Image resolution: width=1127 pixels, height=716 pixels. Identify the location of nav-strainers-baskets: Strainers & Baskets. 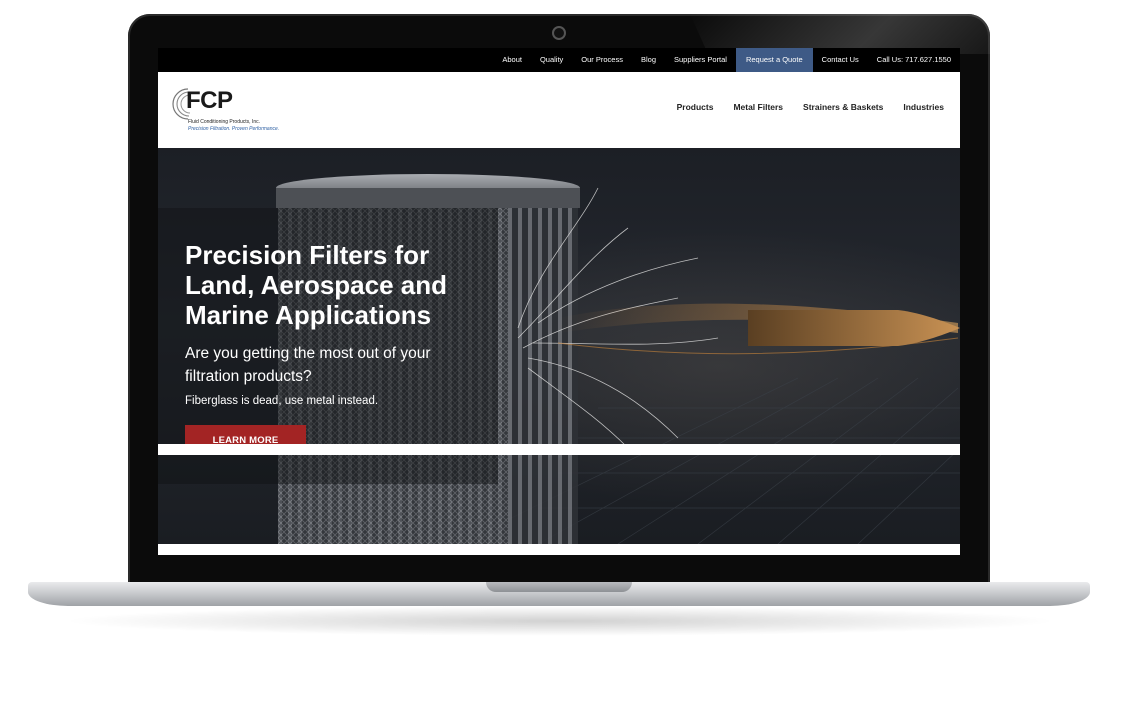
(843, 107).